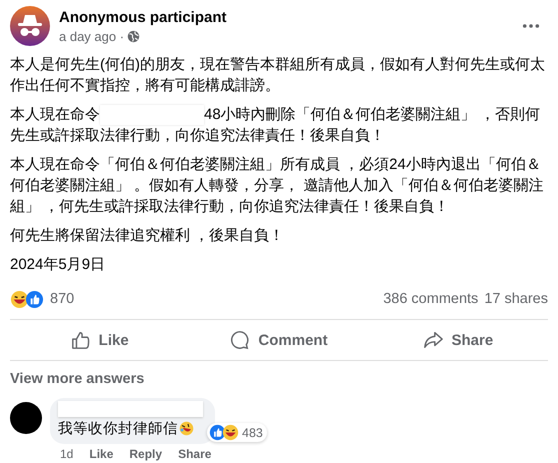  What do you see at coordinates (80, 340) in the screenshot?
I see `thumbs-up-icon` at bounding box center [80, 340].